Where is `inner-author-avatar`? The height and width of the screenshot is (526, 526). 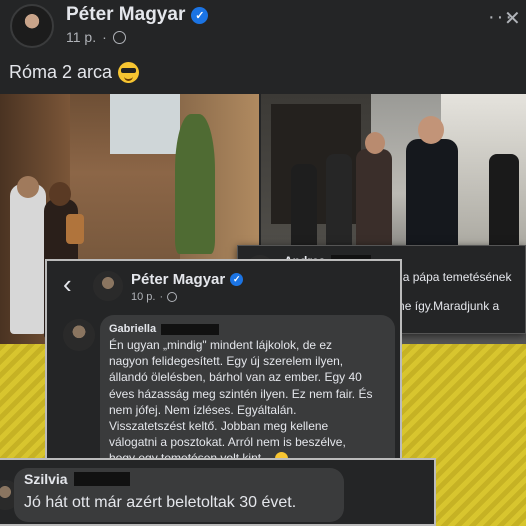
inner-author-avatar is located at coordinates (108, 286).